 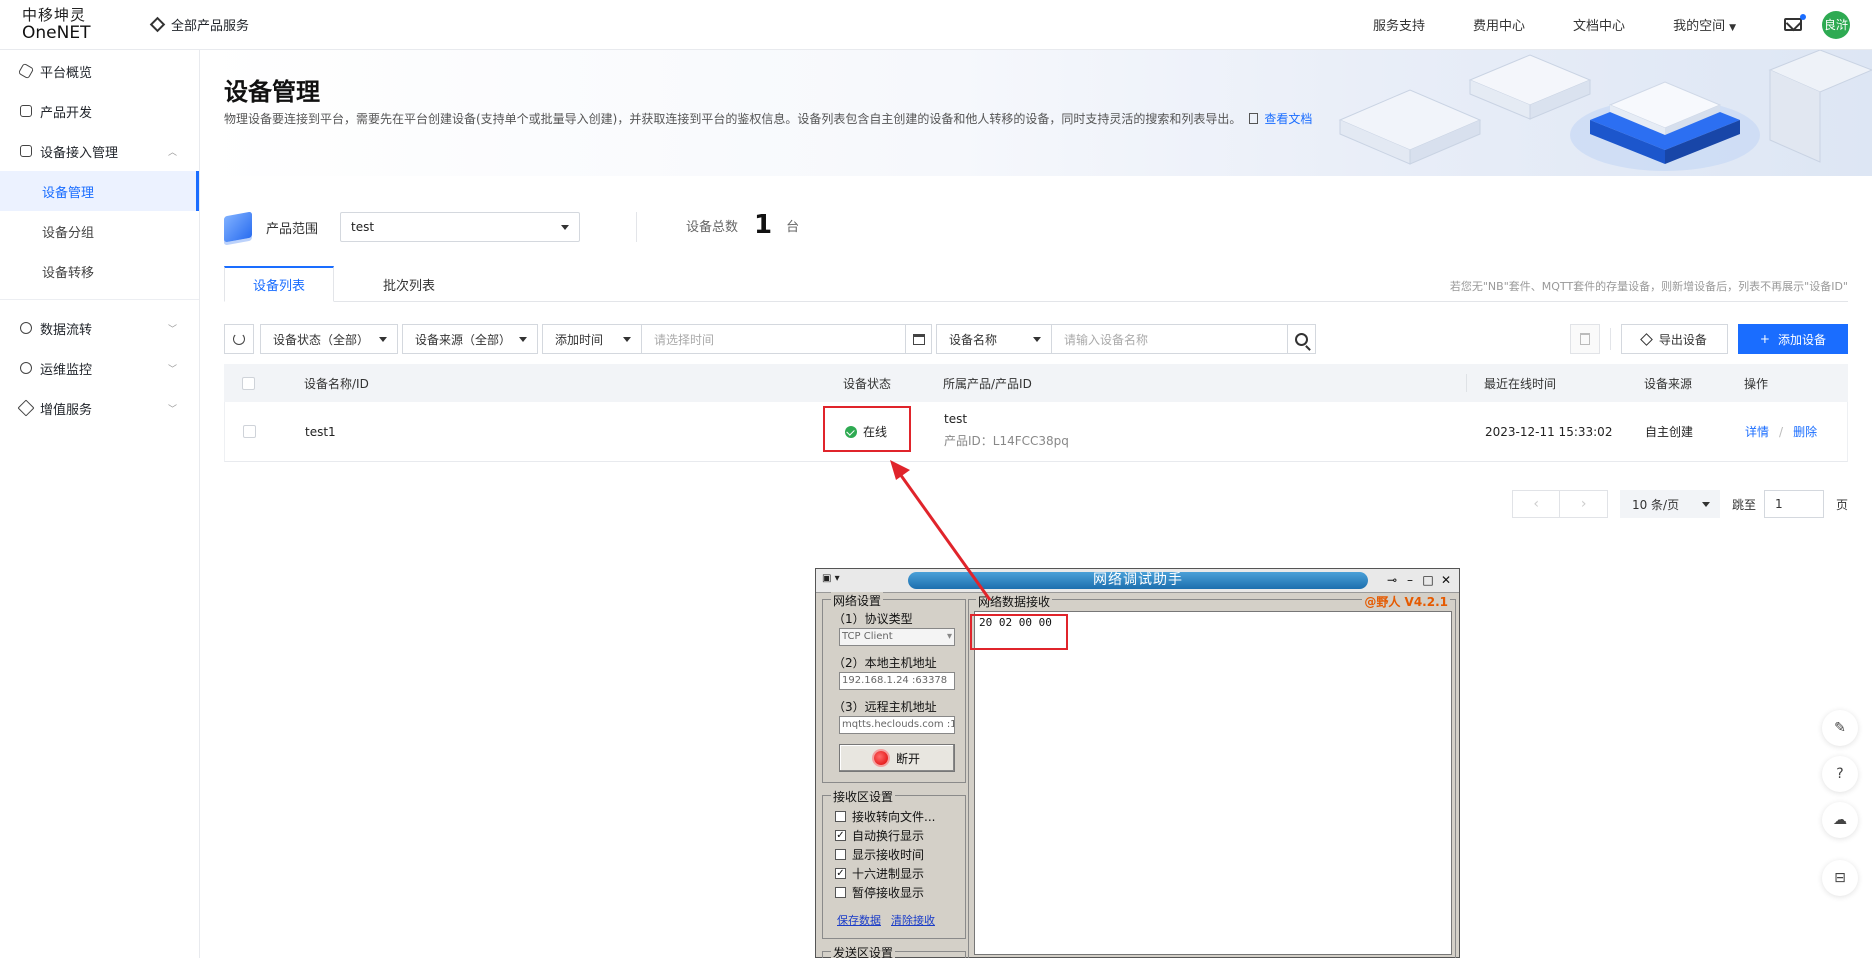 What do you see at coordinates (885, 707) in the screenshot?
I see `remote-host-label: （3）远程主机地址` at bounding box center [885, 707].